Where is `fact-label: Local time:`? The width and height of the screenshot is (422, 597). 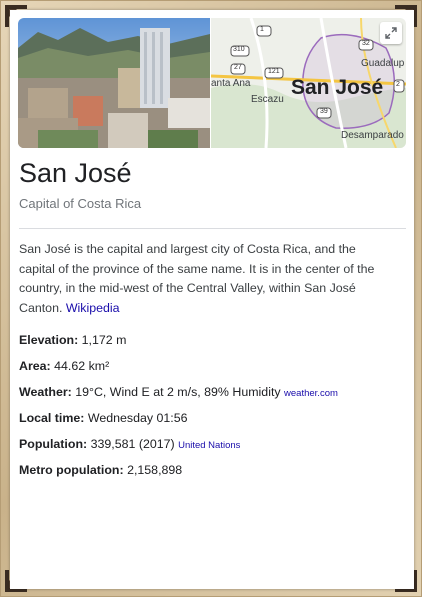
fact-label: Local time: is located at coordinates (52, 418).